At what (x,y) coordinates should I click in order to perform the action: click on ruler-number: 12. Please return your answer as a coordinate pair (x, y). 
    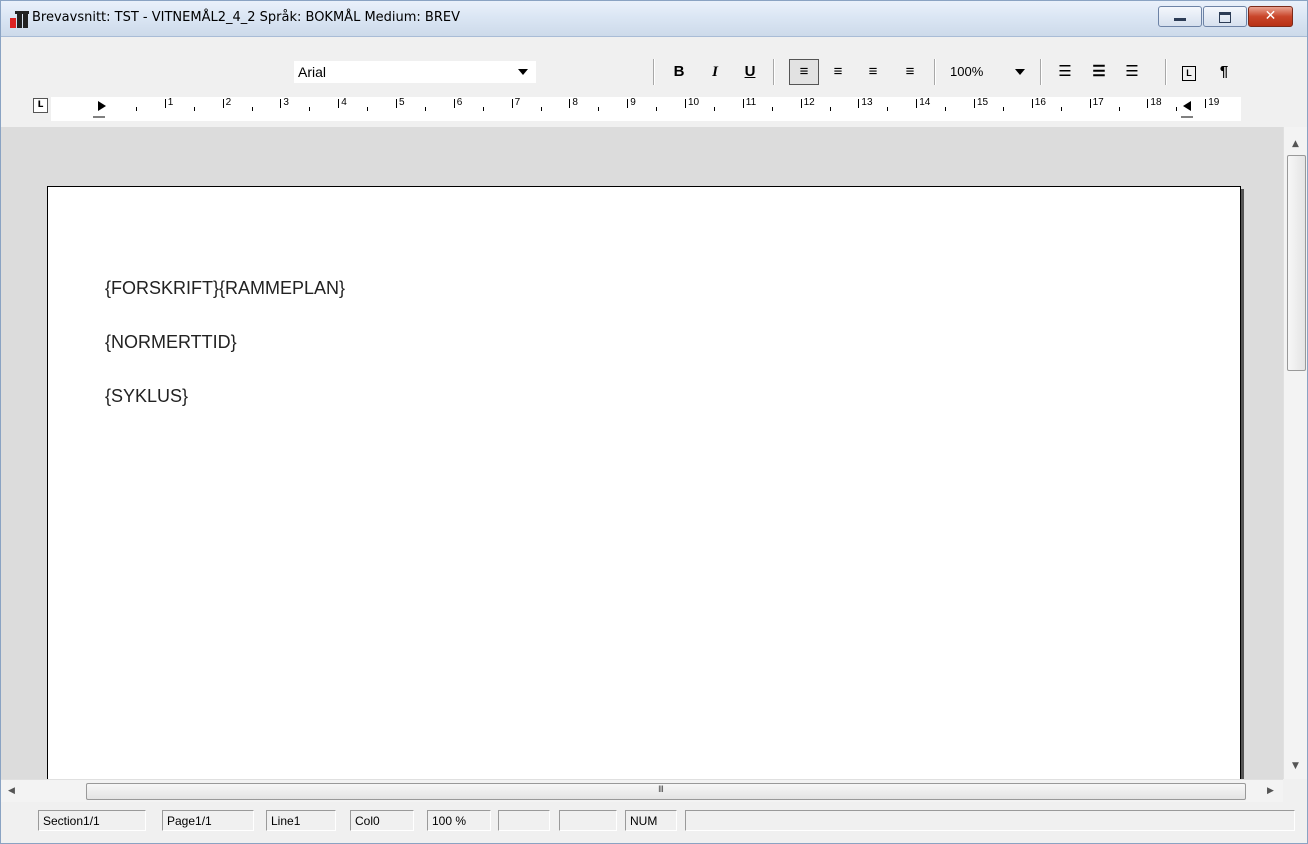
    Looking at the image, I should click on (807, 102).